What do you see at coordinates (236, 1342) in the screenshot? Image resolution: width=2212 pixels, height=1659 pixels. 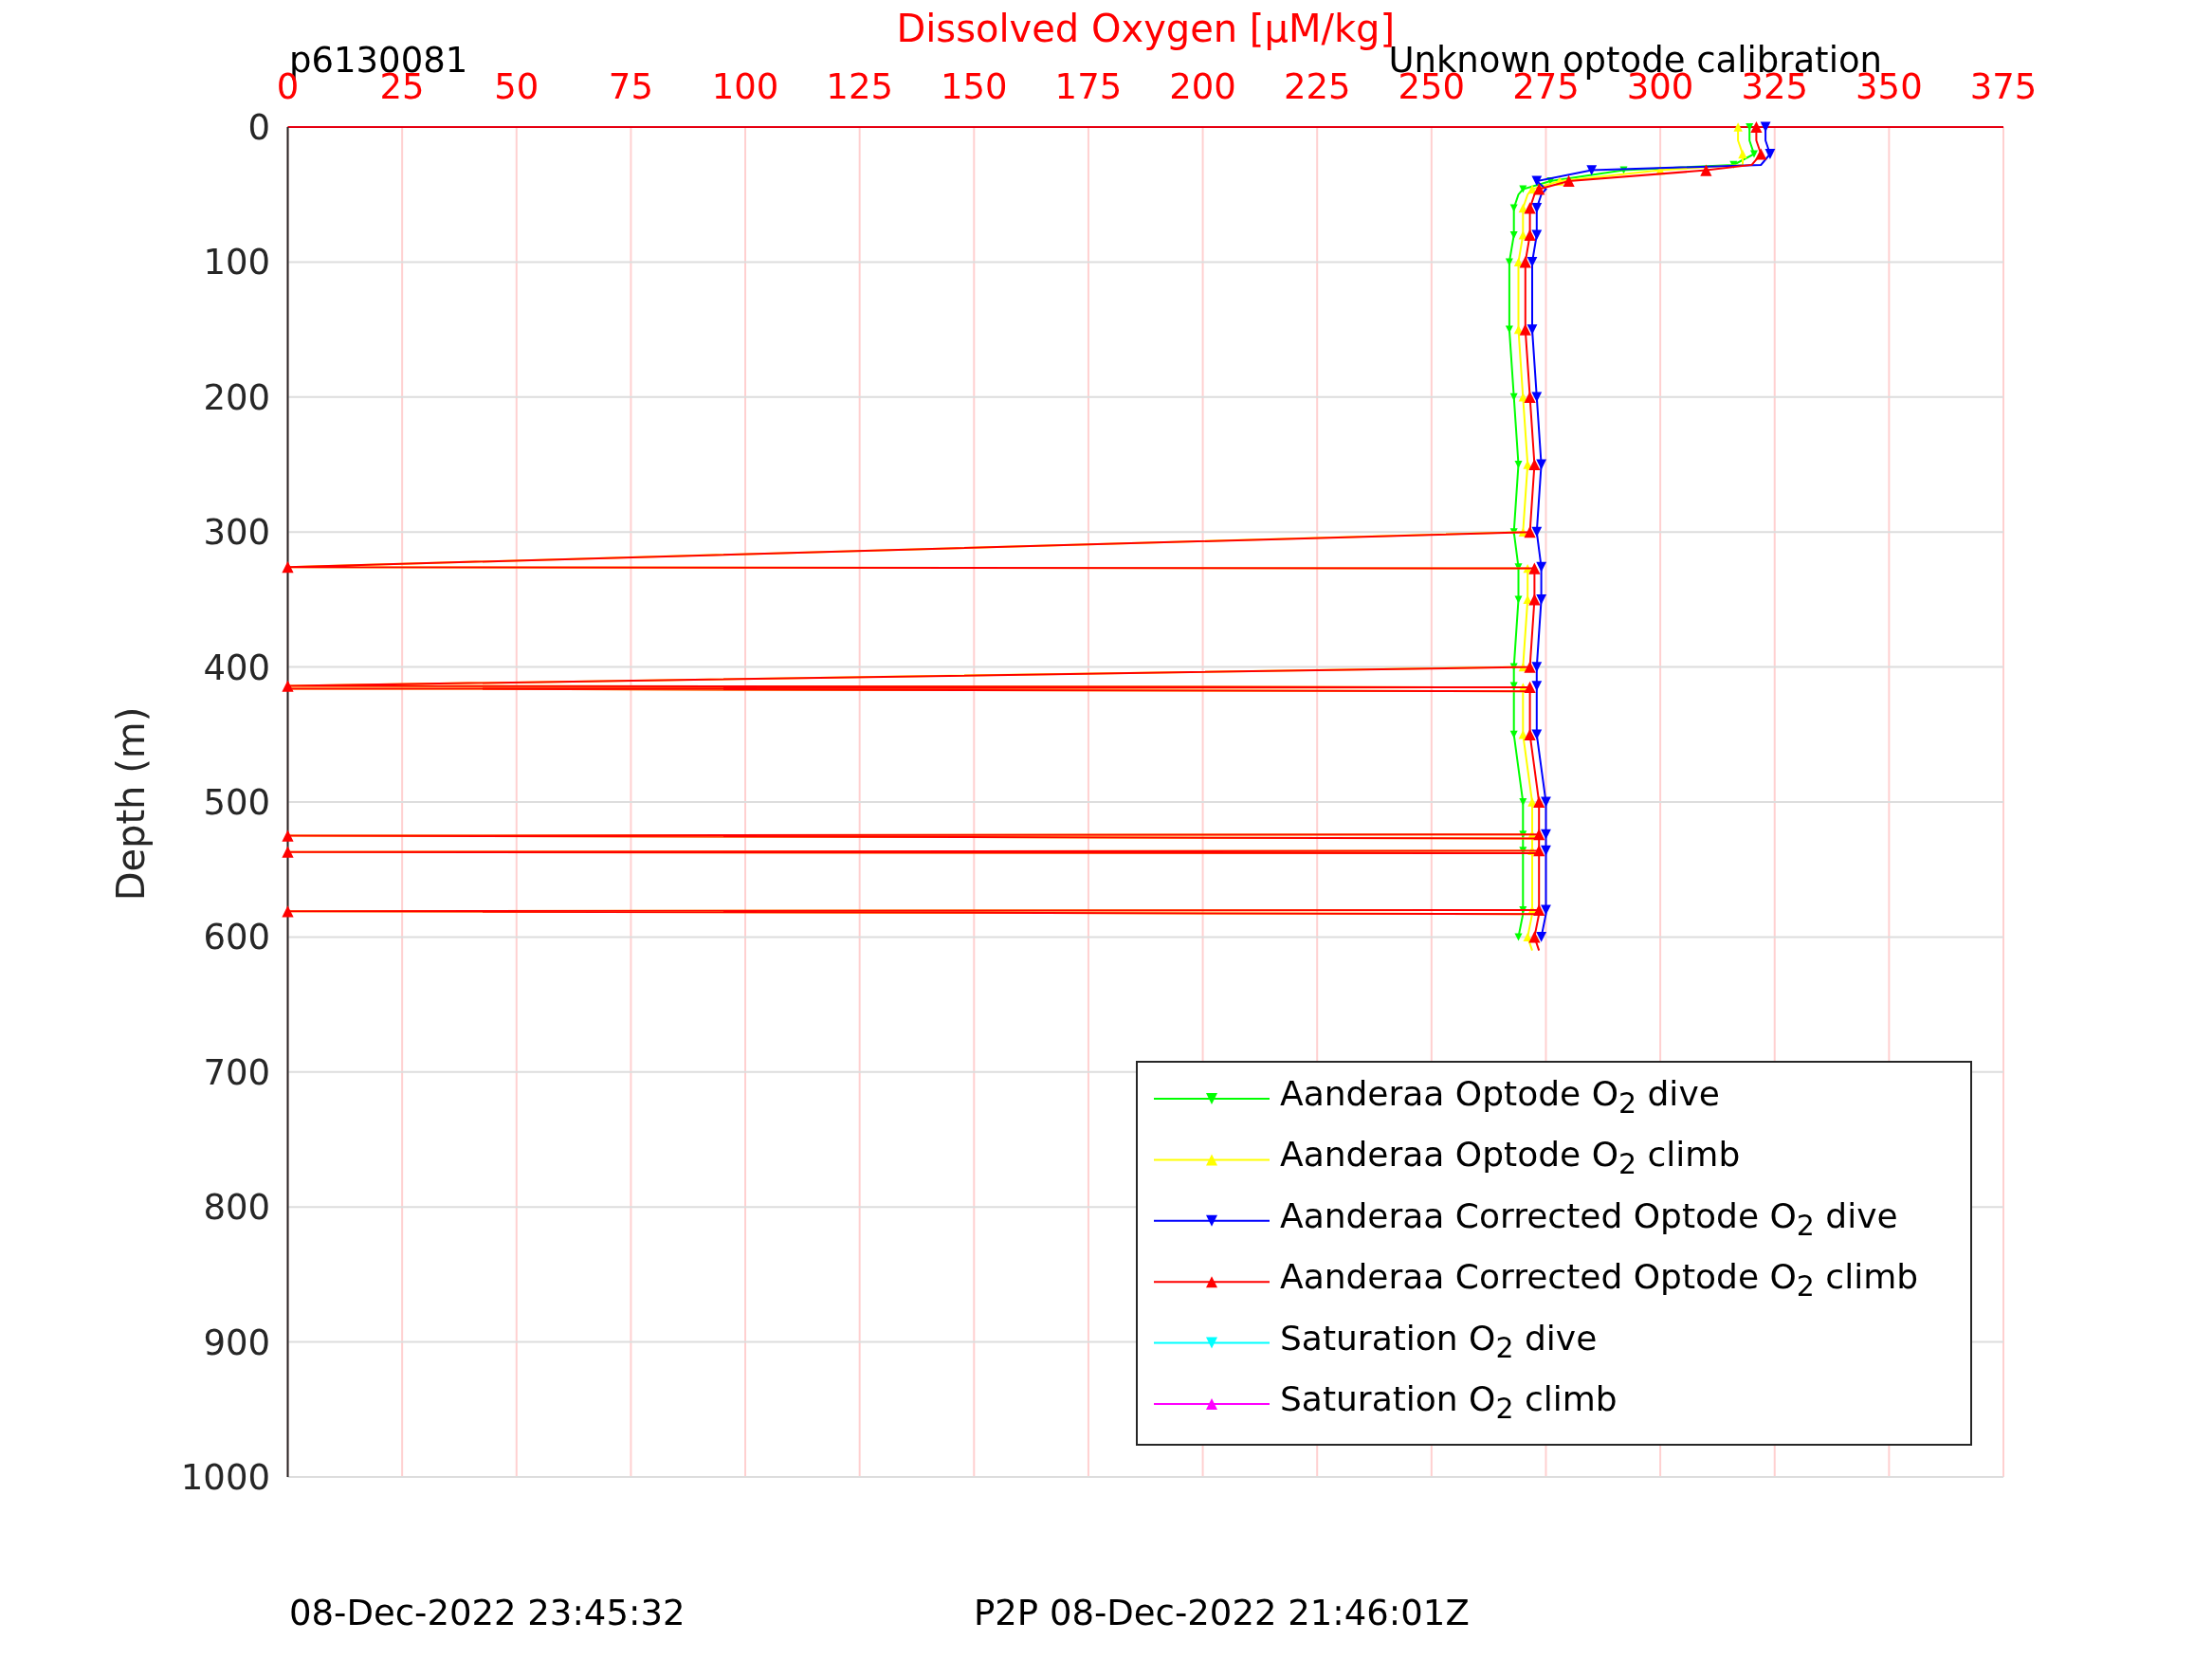 I see `tick-label: 900` at bounding box center [236, 1342].